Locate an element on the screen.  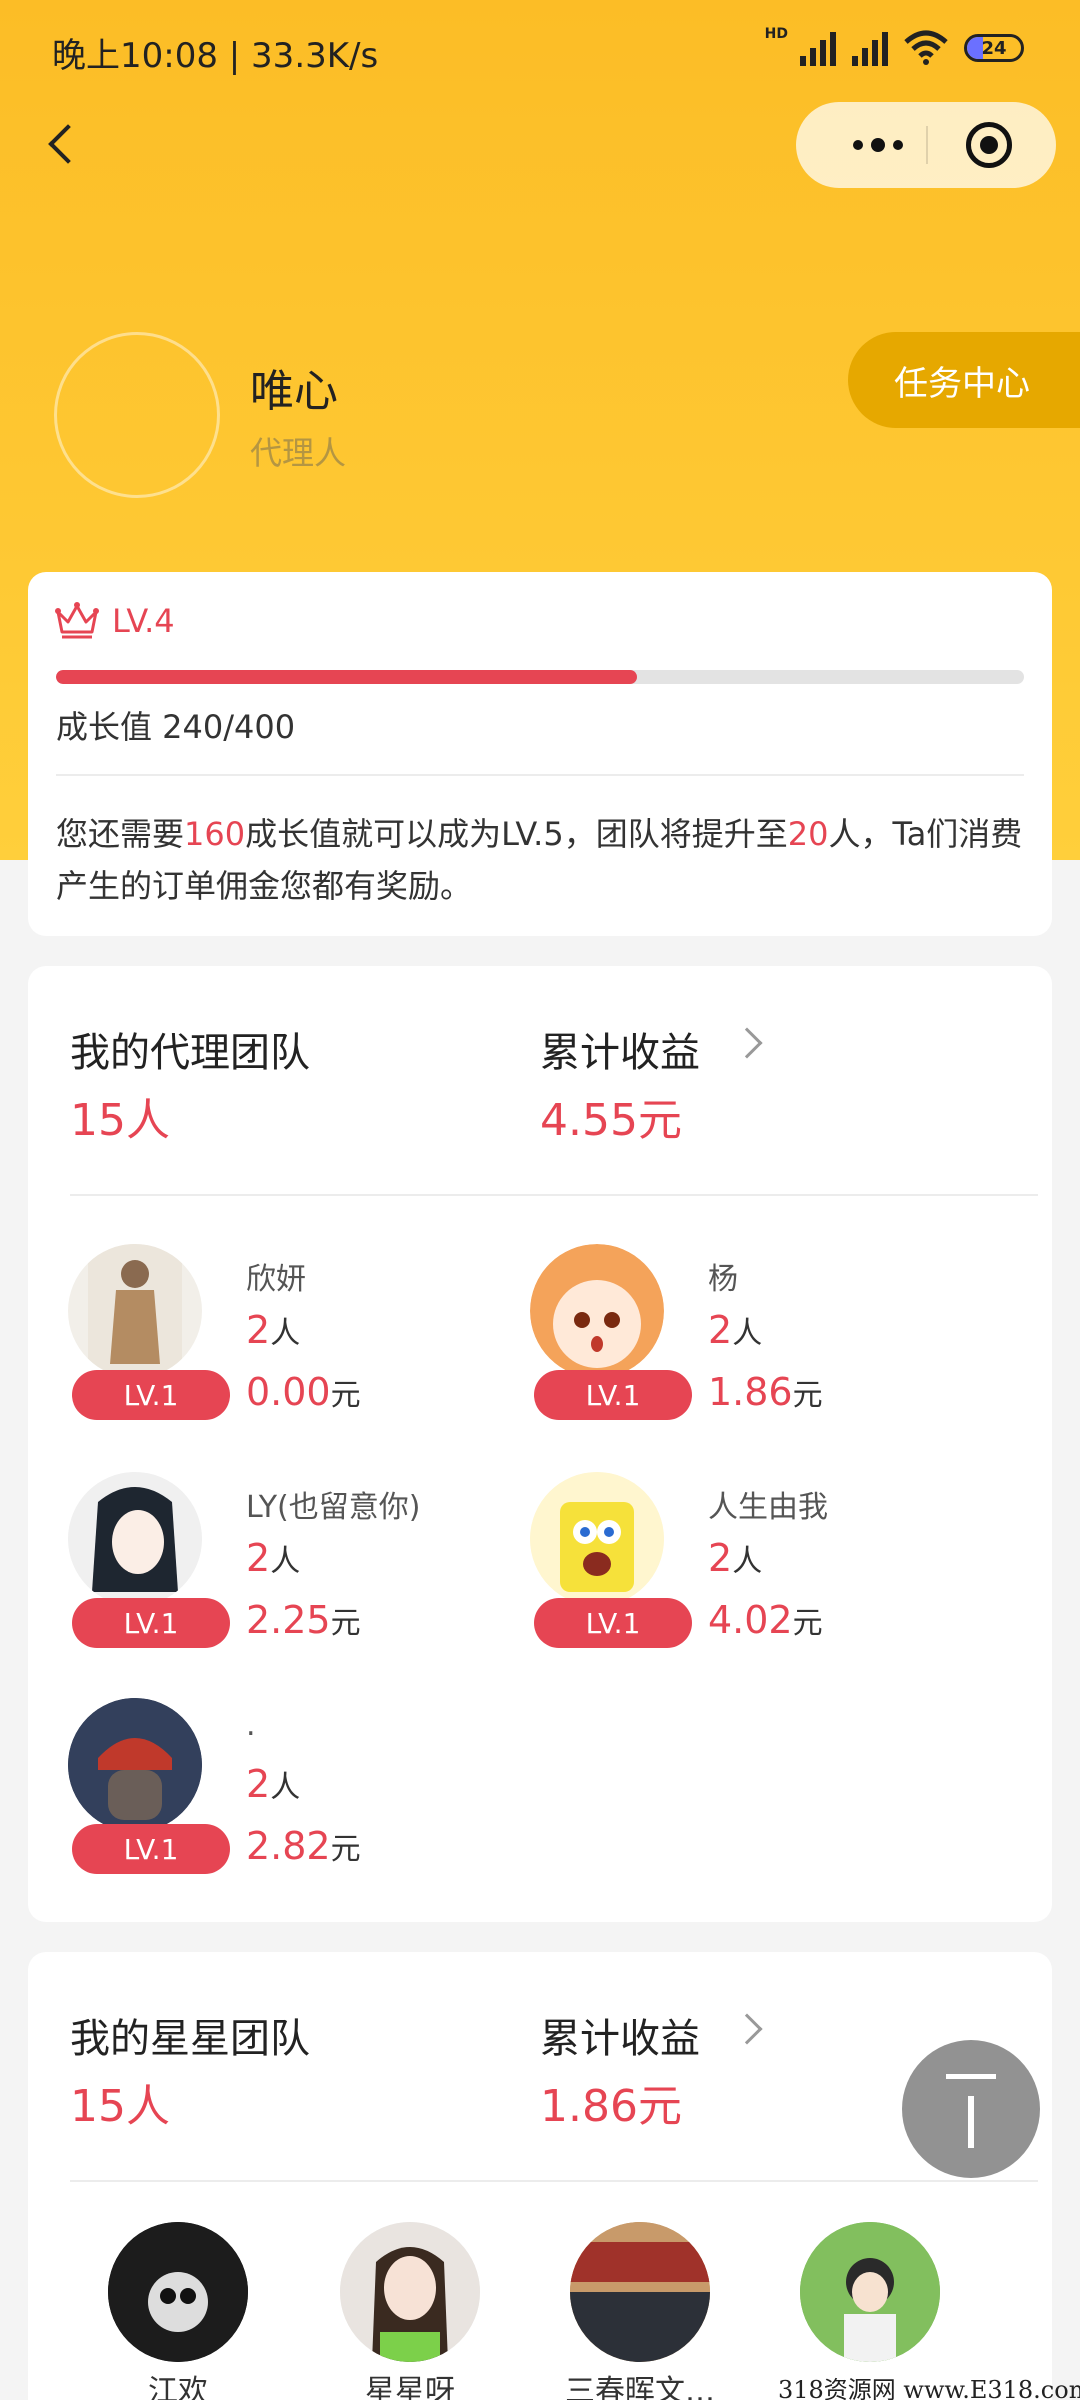
watermark: 318资源网 www.E318.com is located at coordinates (929, 2388).